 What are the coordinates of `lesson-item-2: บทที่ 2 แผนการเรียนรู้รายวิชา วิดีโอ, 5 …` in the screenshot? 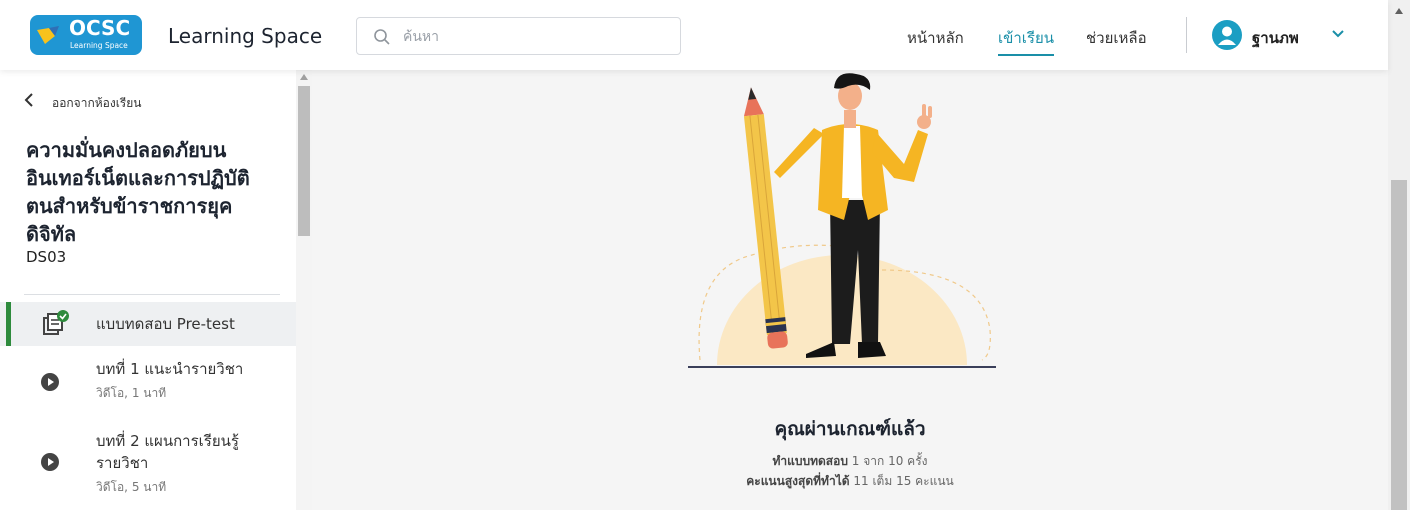 It's located at (148, 464).